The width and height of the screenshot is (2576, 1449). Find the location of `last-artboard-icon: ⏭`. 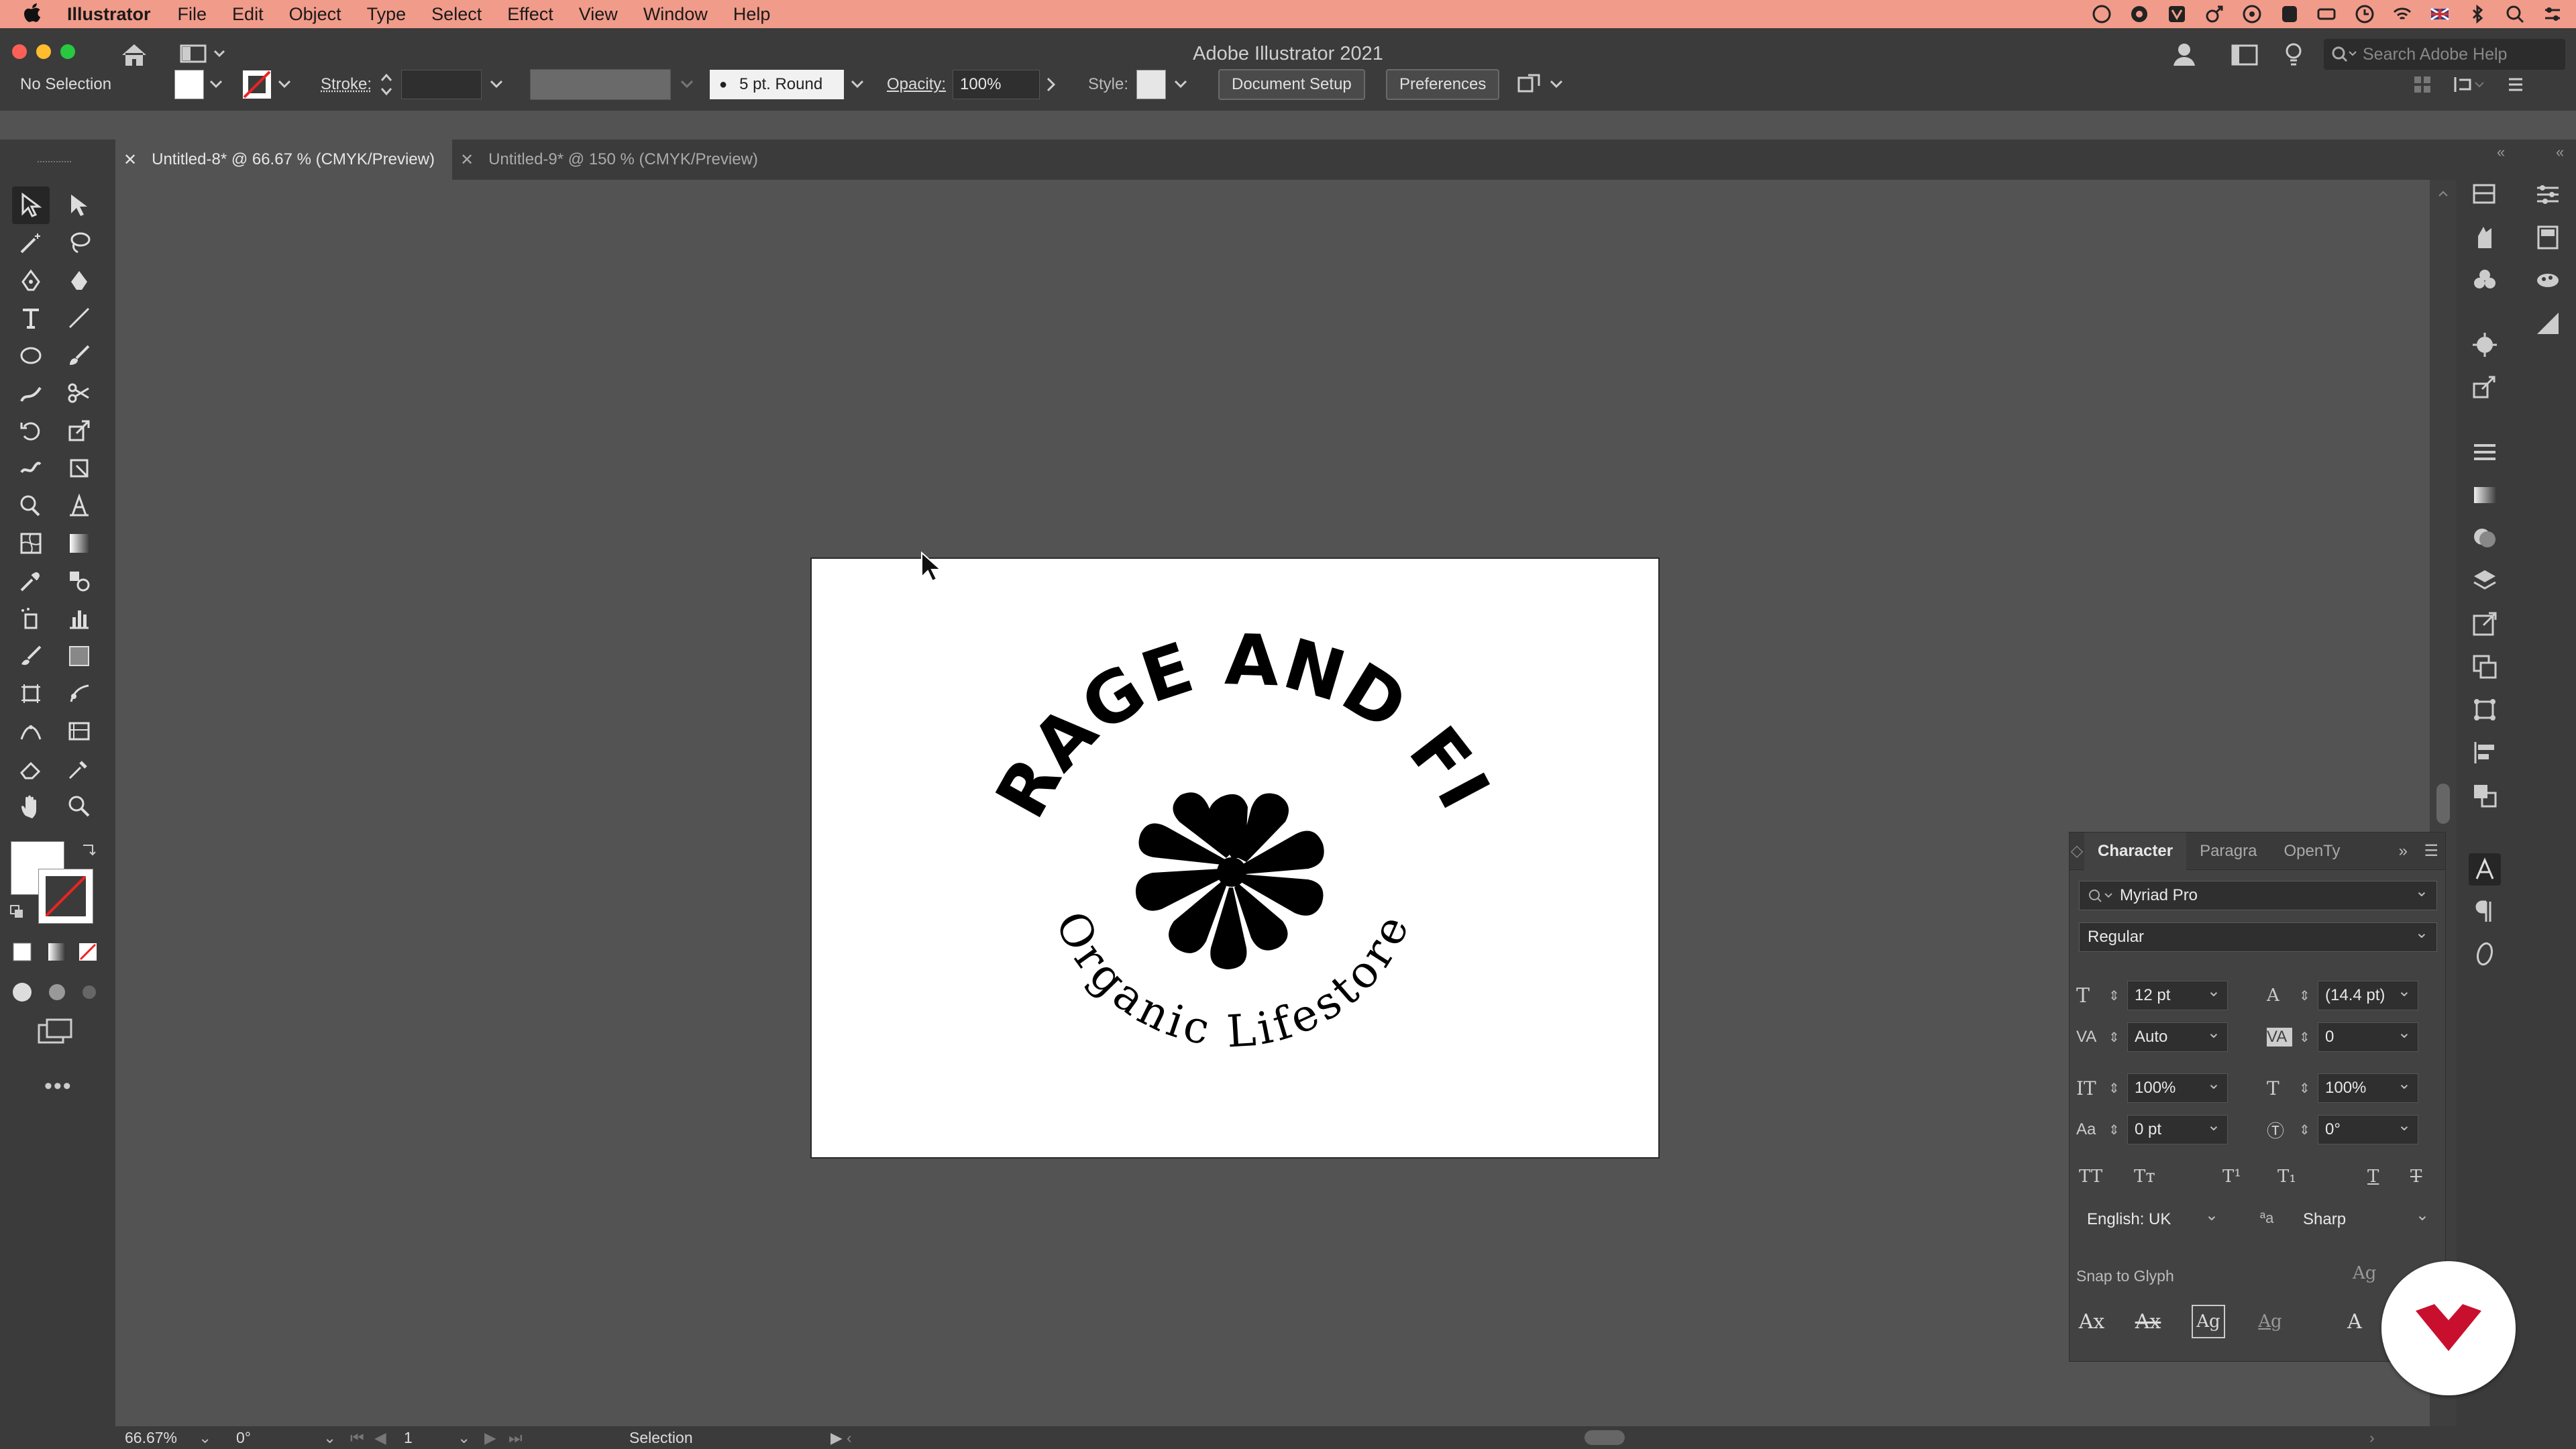

last-artboard-icon: ⏭ is located at coordinates (552, 1438).